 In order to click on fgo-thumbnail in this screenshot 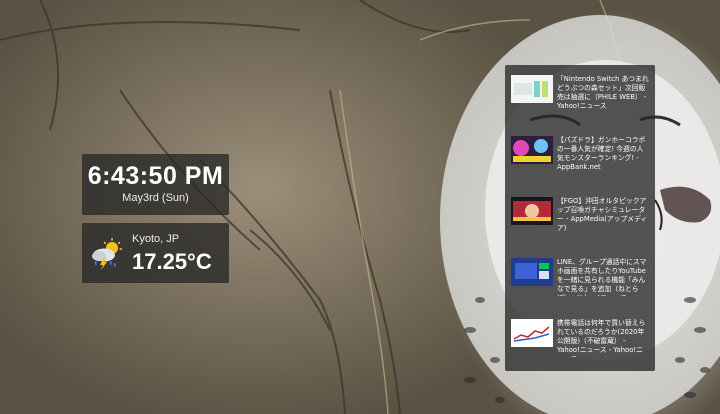, I will do `click(532, 211)`.